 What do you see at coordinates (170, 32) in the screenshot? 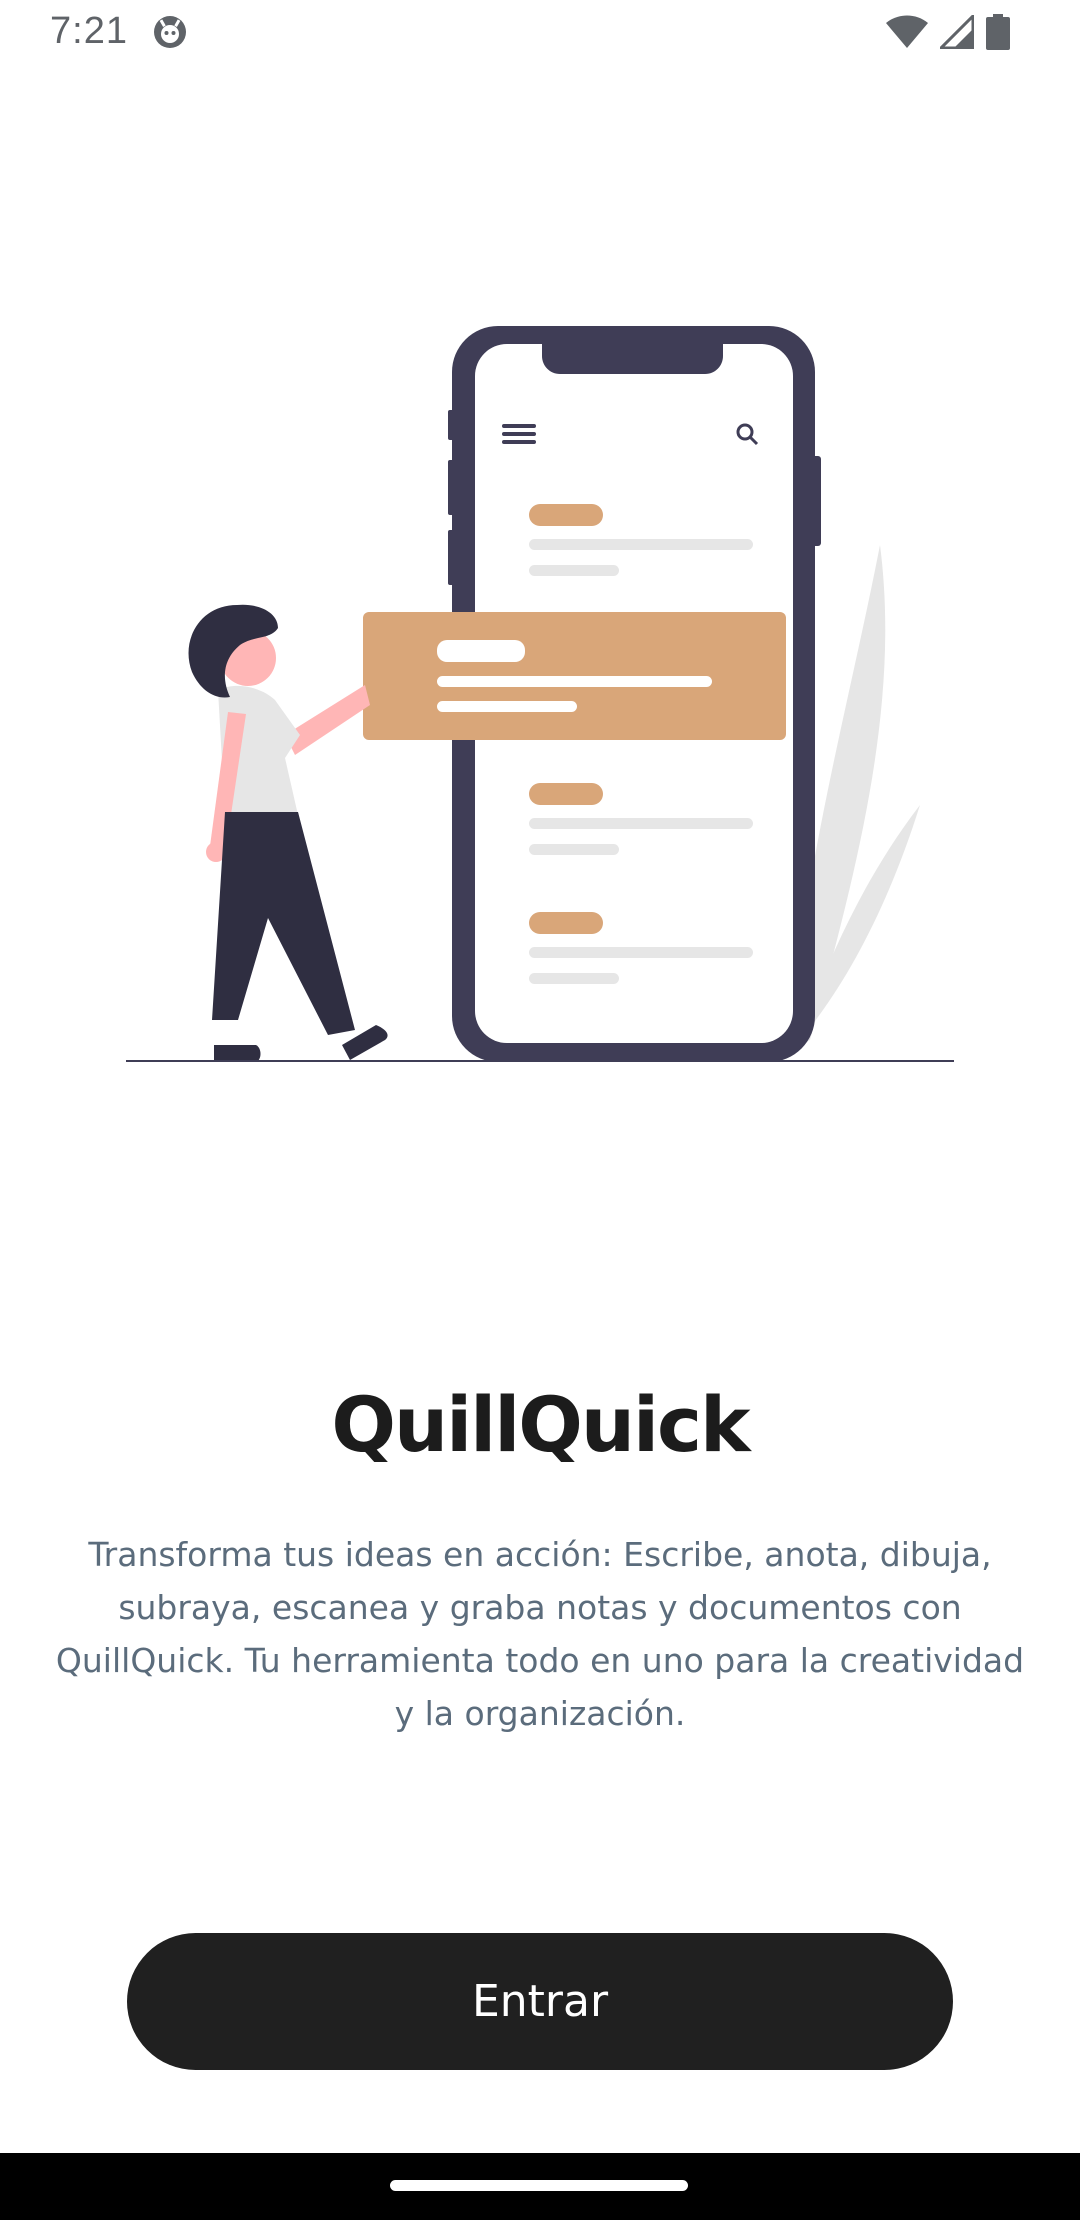
I see `android-debug-icon` at bounding box center [170, 32].